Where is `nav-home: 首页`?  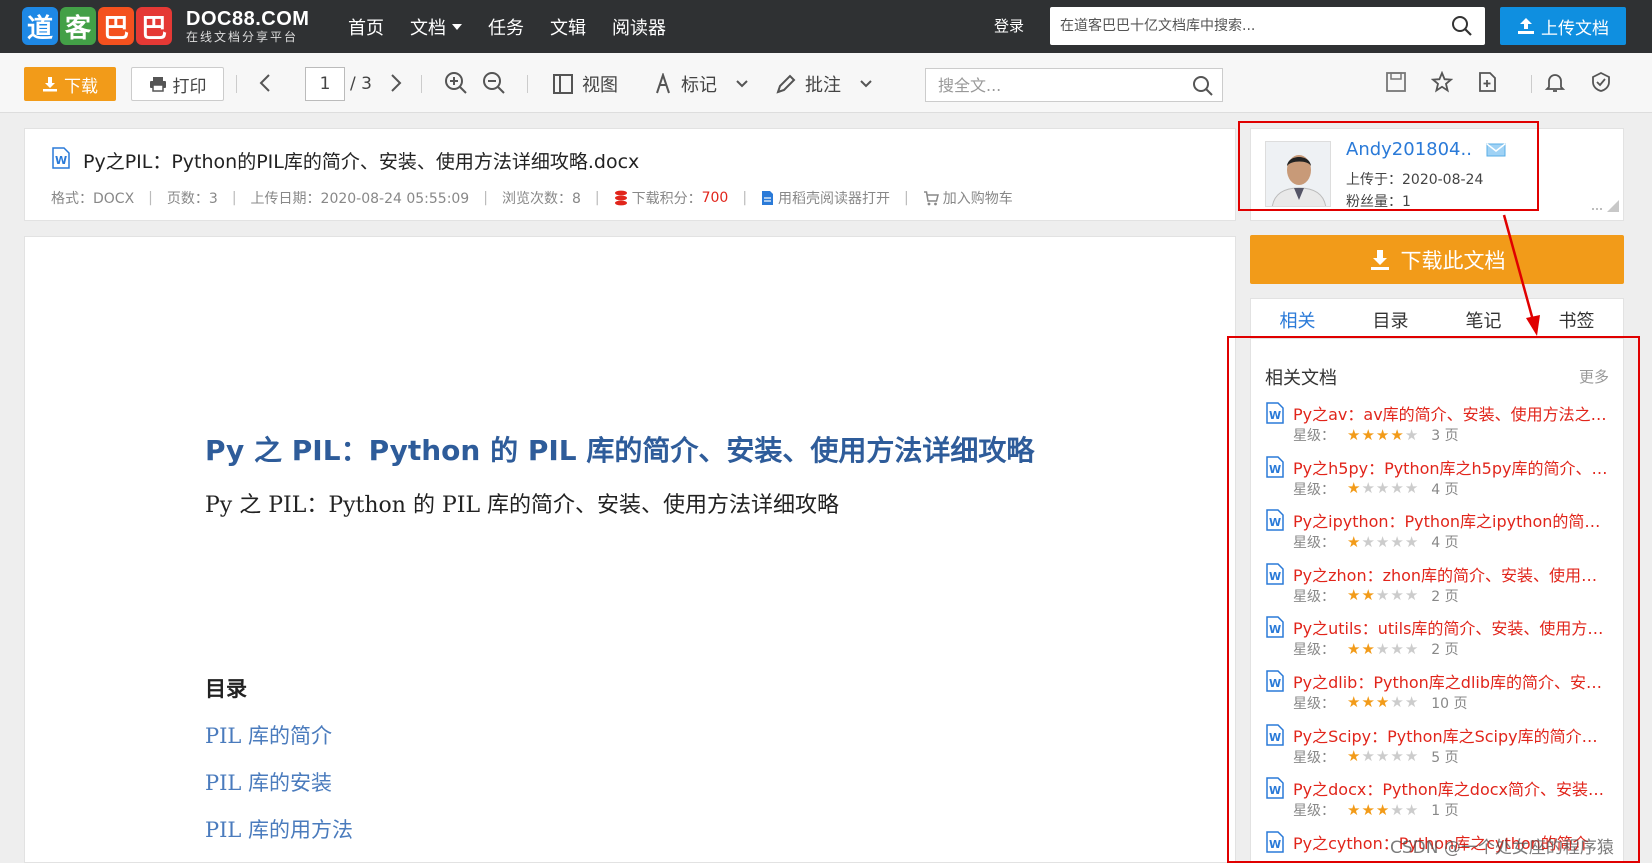 nav-home: 首页 is located at coordinates (366, 27).